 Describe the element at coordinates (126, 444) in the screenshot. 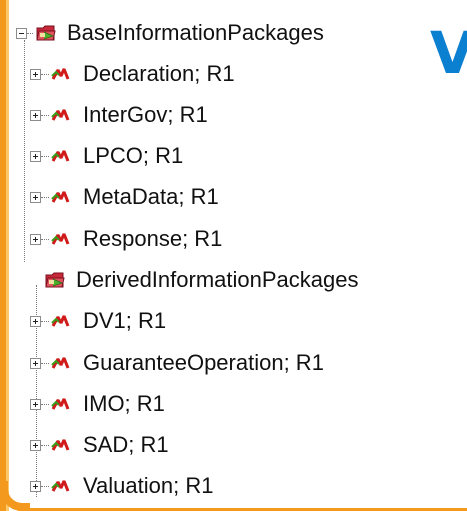

I see `tree-node-label: SAD; R1` at that location.